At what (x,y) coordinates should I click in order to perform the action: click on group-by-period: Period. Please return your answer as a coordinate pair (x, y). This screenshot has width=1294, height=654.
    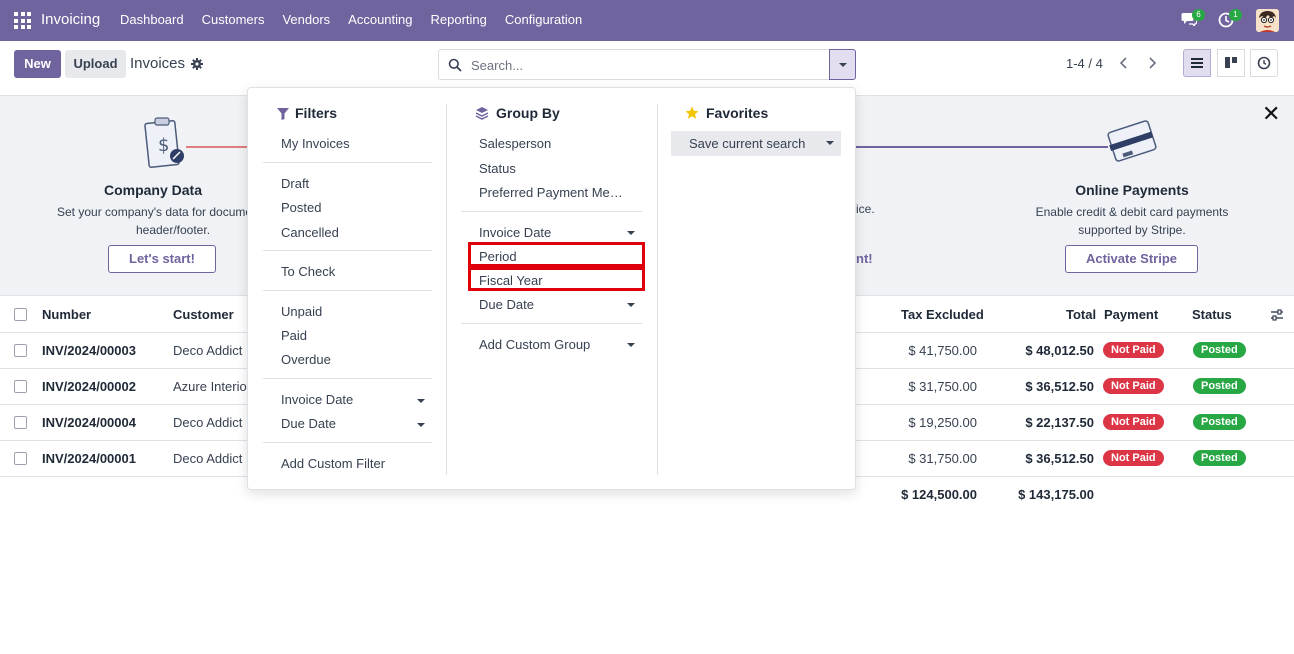
    Looking at the image, I should click on (498, 256).